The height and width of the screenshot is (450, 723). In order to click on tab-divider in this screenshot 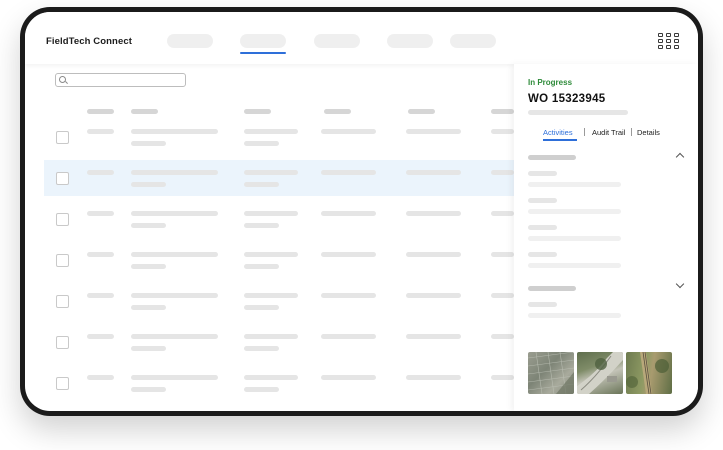, I will do `click(631, 132)`.